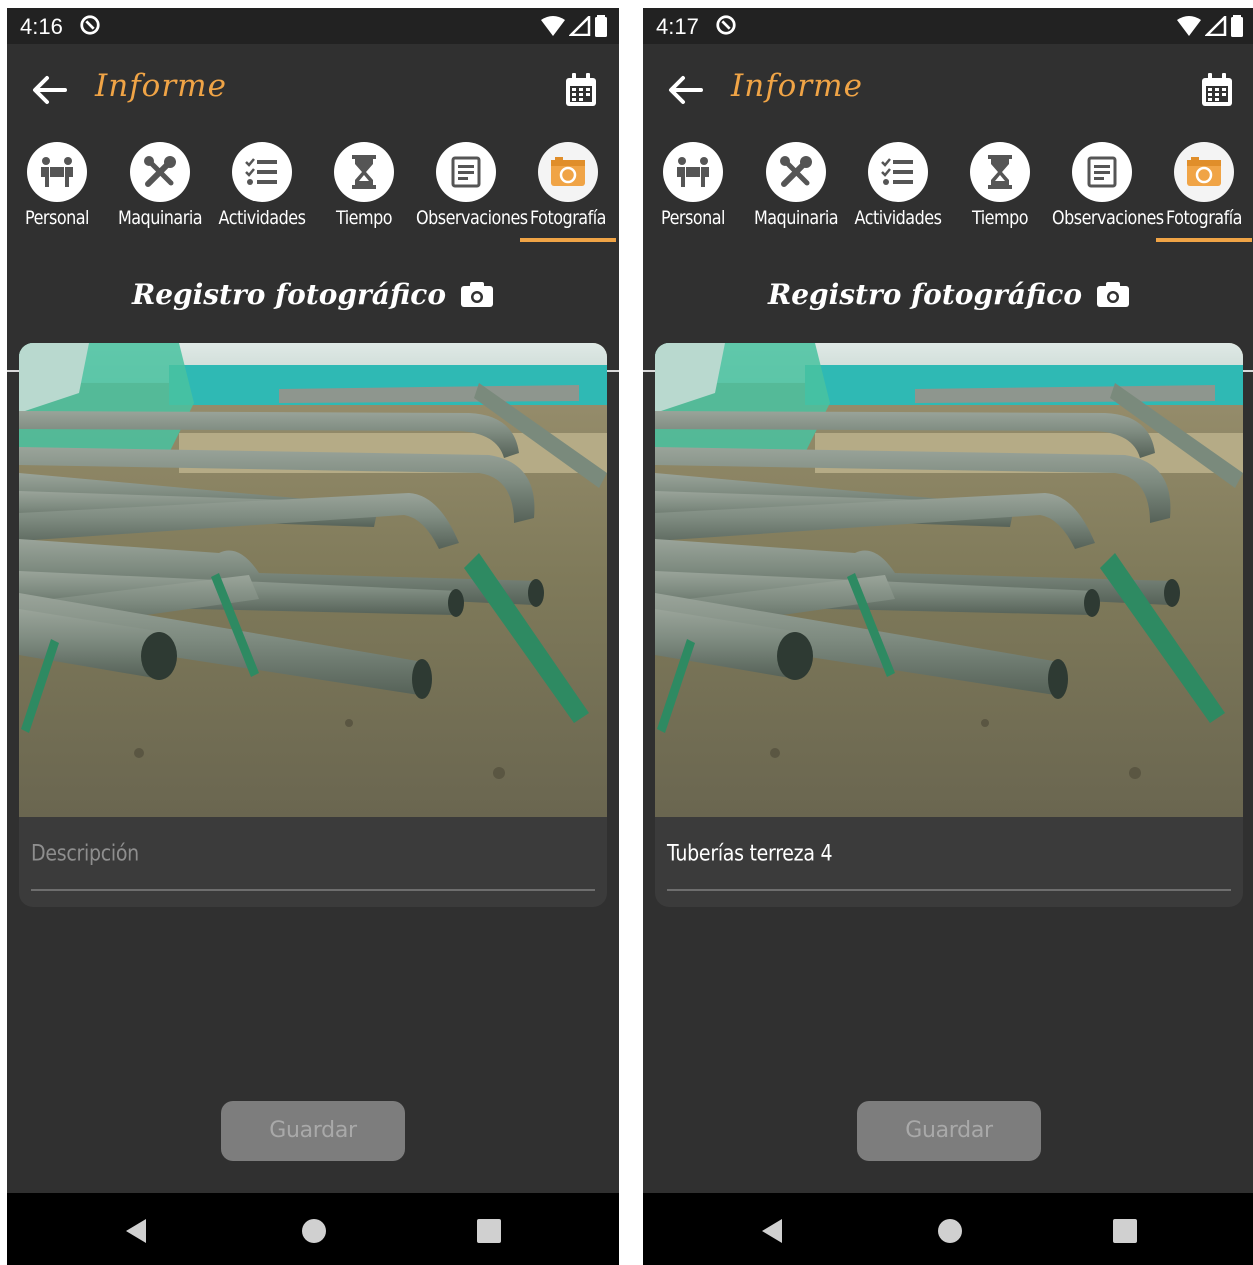 Image resolution: width=1253 pixels, height=1265 pixels. I want to click on status-bar: 4:17, so click(948, 26).